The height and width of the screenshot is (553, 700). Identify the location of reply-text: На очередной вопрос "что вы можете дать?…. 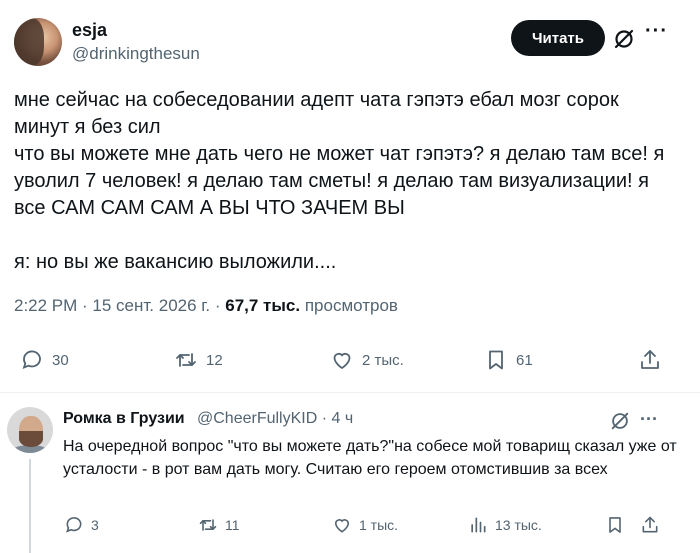
(370, 458).